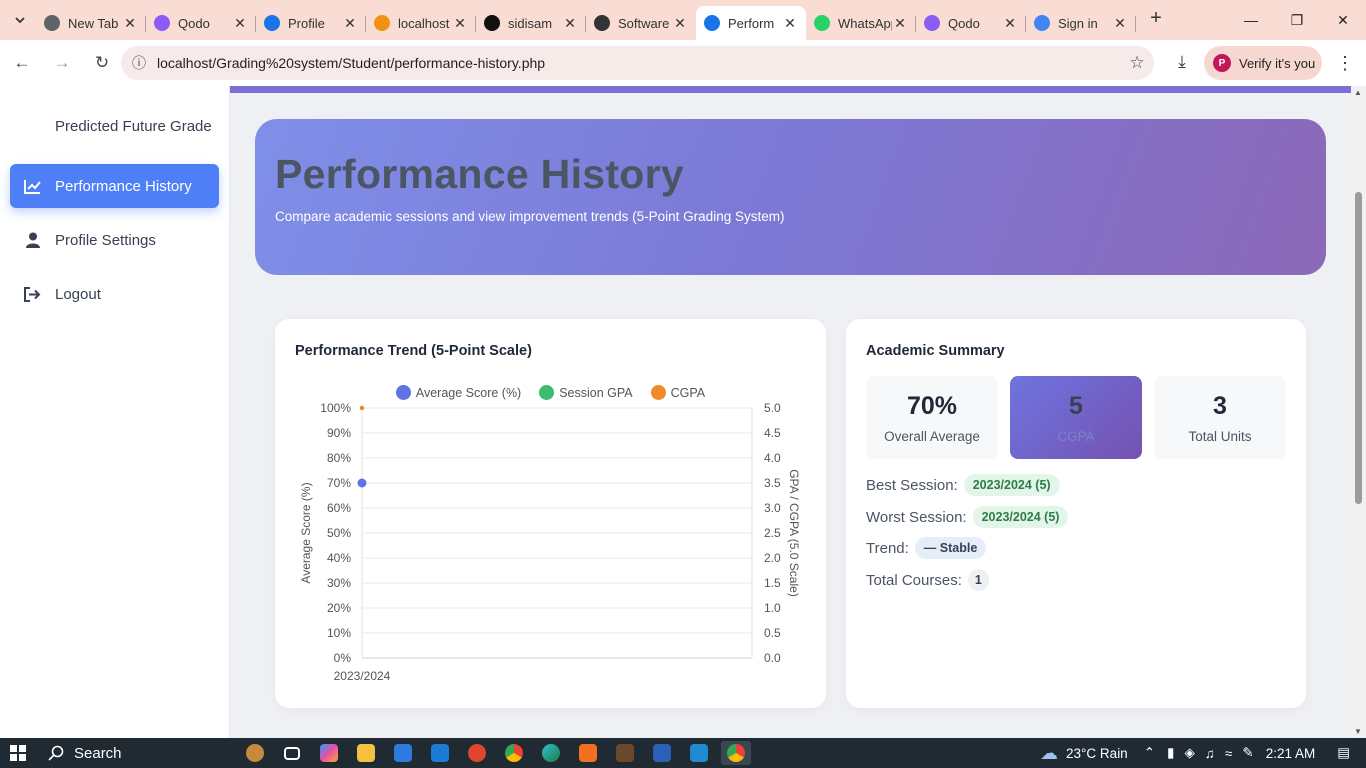  I want to click on forward-button: →, so click(62, 63).